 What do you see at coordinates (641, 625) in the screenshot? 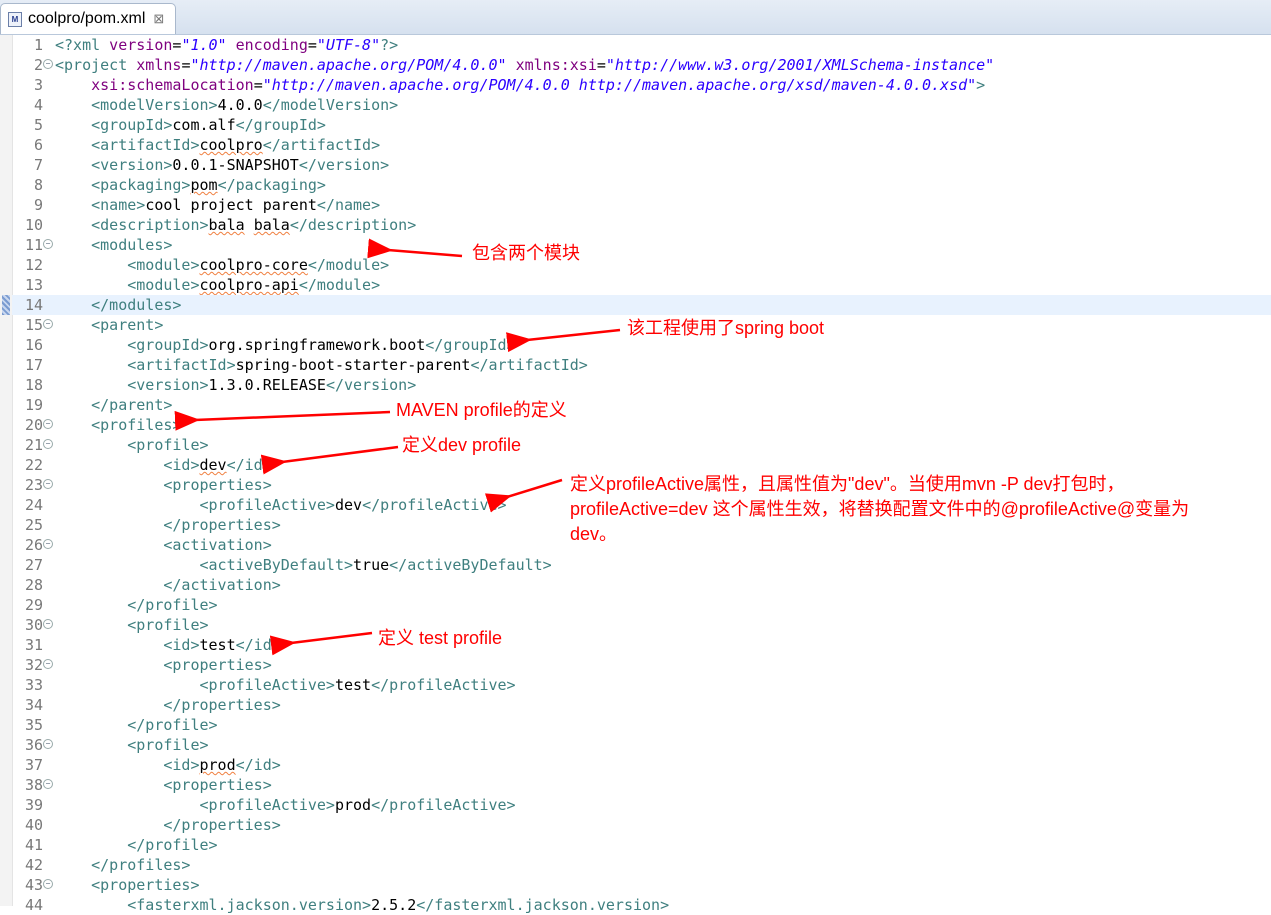
I see `code-line: 30− <profile>` at bounding box center [641, 625].